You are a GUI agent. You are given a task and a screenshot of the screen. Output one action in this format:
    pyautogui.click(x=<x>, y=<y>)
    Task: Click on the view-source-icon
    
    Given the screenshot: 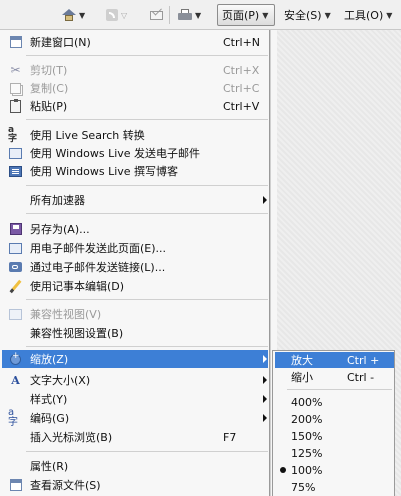 What is the action you would take?
    pyautogui.click(x=15, y=485)
    